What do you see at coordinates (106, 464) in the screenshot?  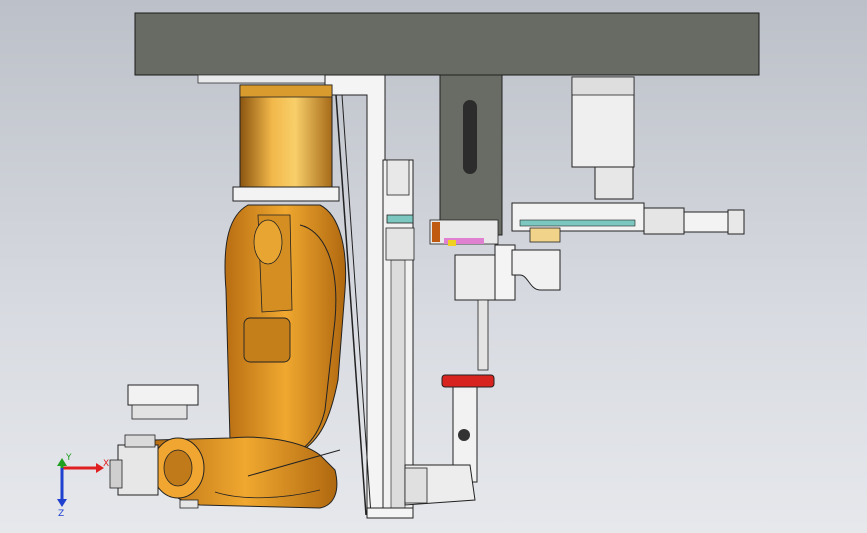 I see `x-axis-label: X` at bounding box center [106, 464].